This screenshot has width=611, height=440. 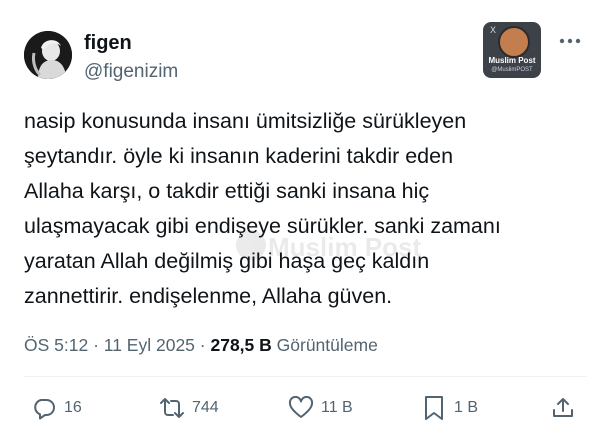 I want to click on badge-avatar-icon, so click(x=514, y=42).